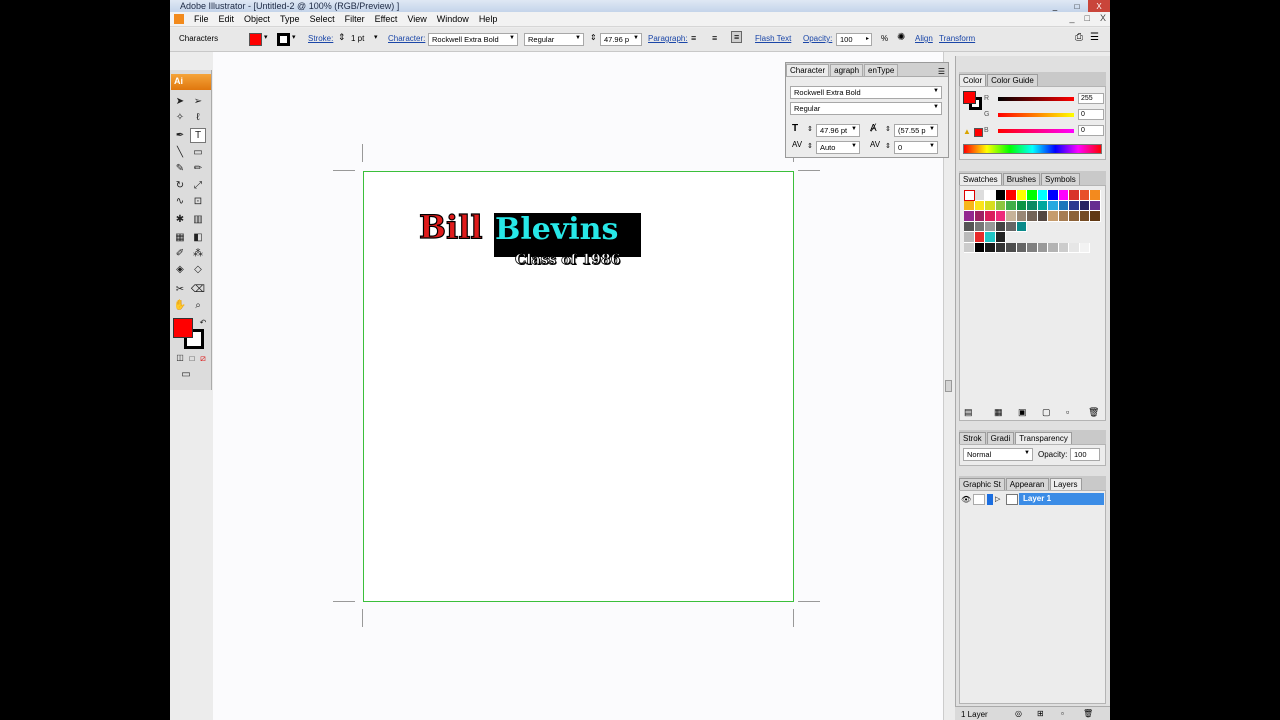  Describe the element at coordinates (198, 101) in the screenshot. I see `direct-selection-tool-icon: ➢` at that location.